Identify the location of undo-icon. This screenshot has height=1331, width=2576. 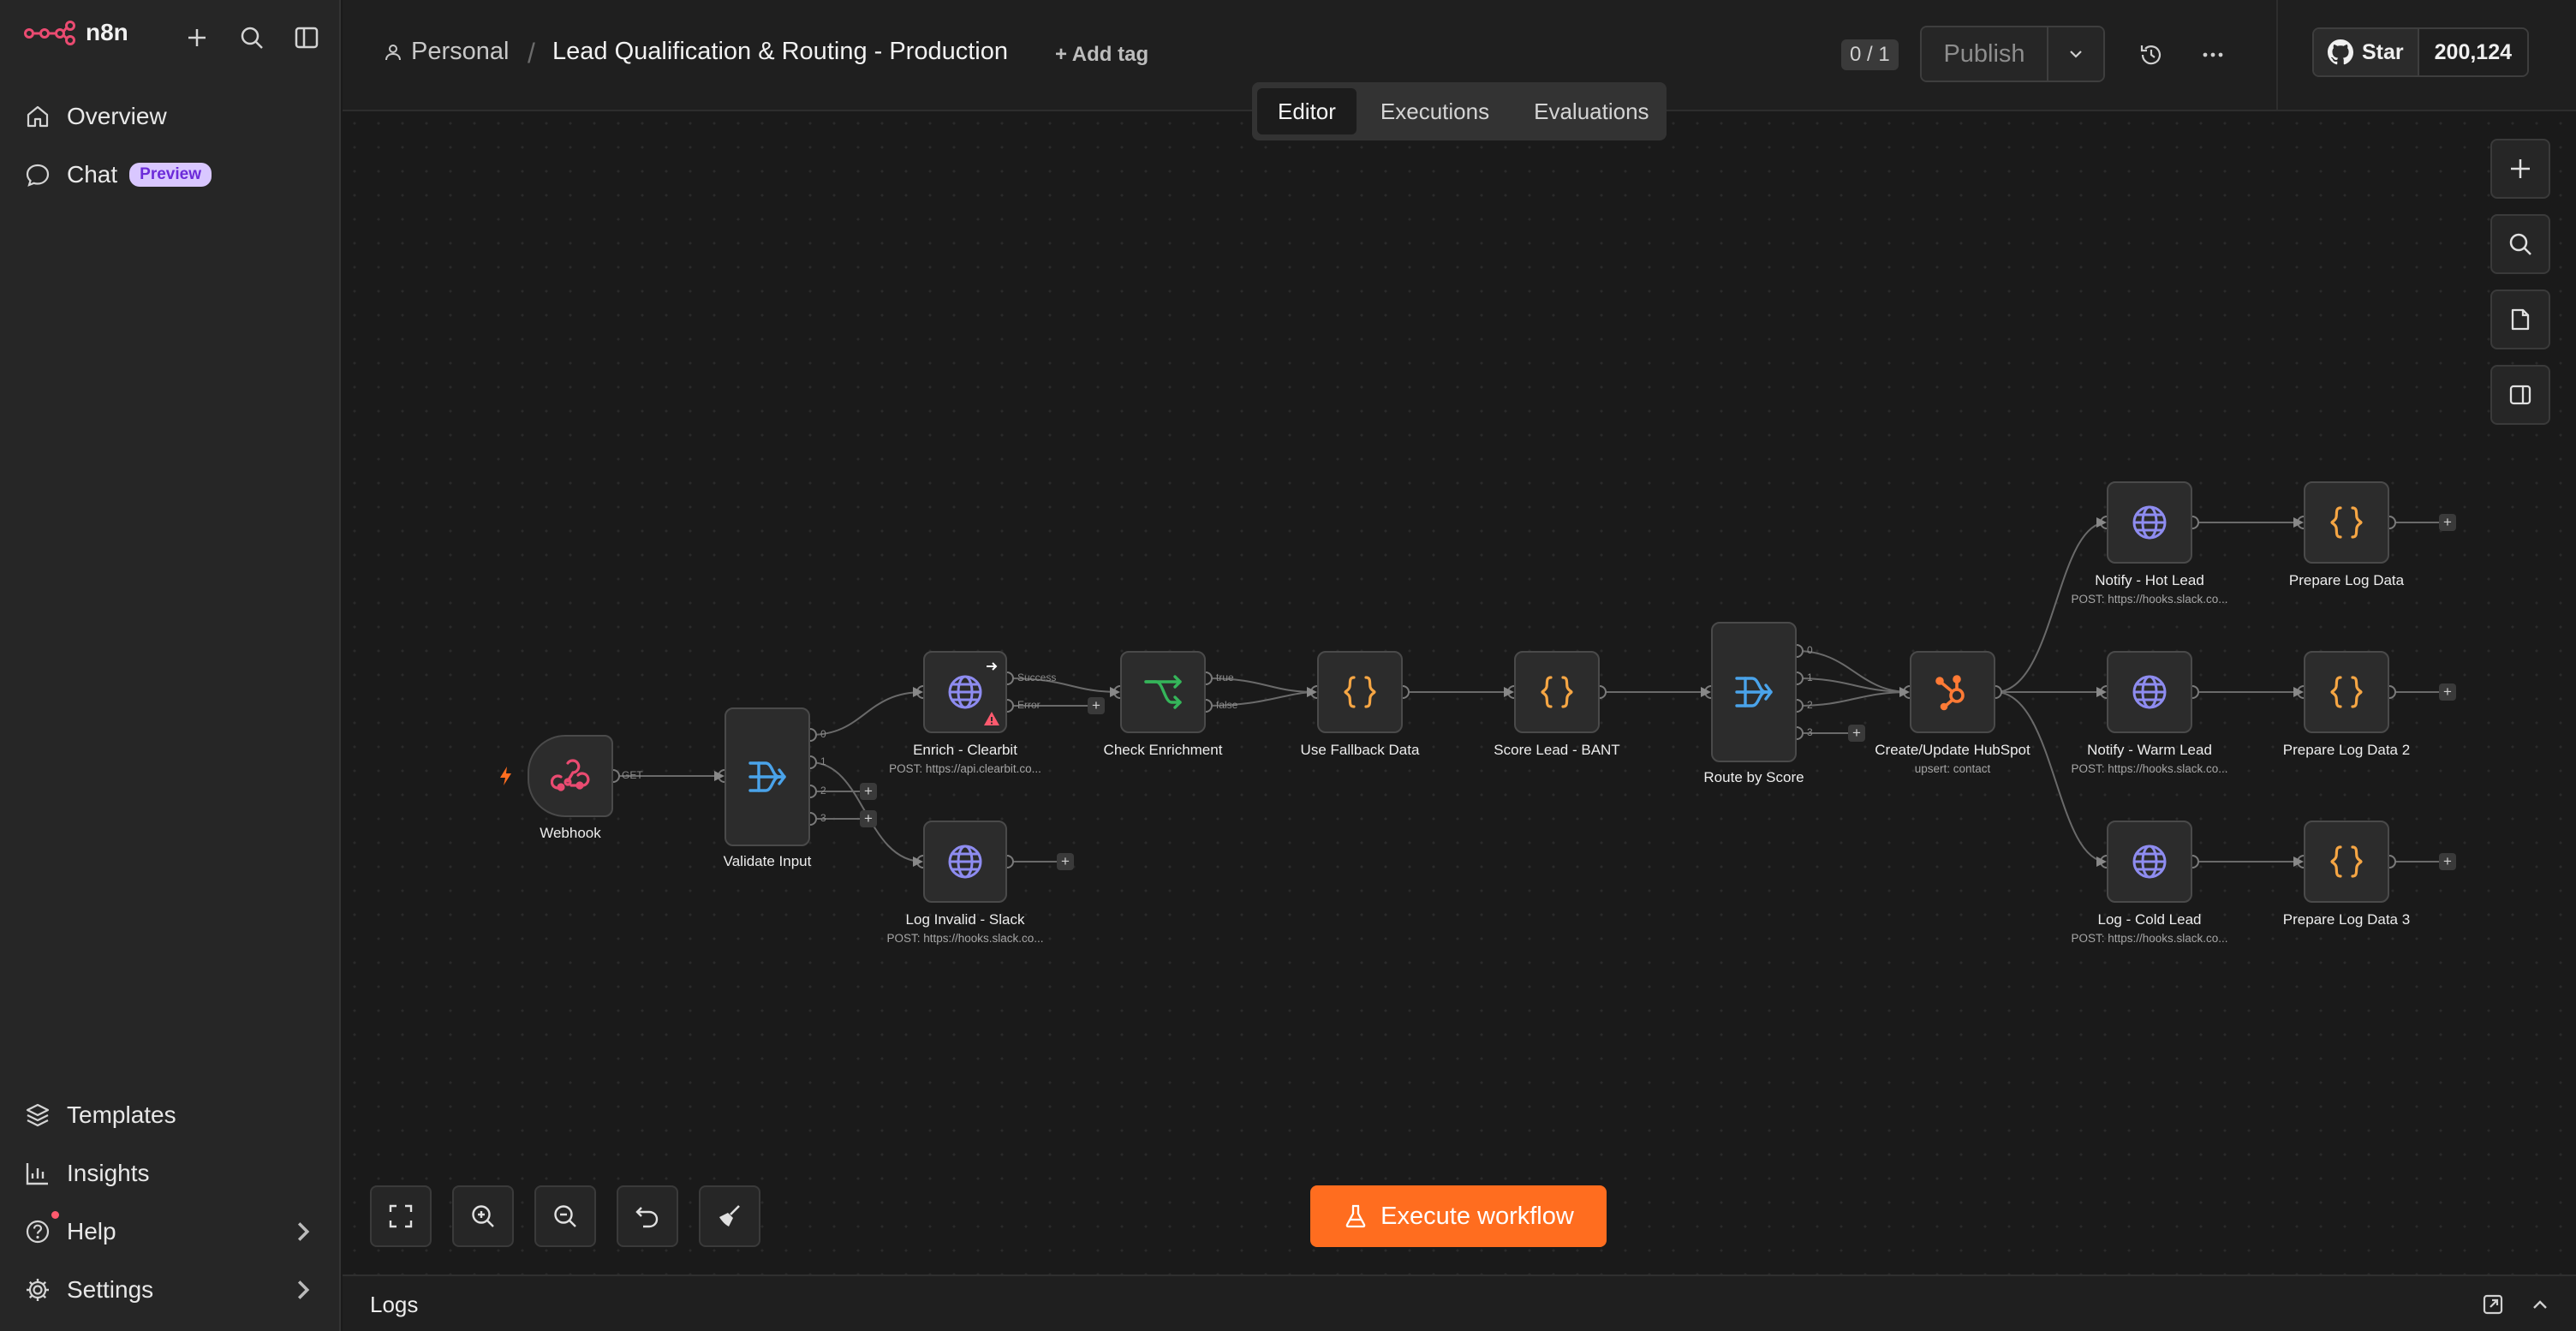
(647, 1217).